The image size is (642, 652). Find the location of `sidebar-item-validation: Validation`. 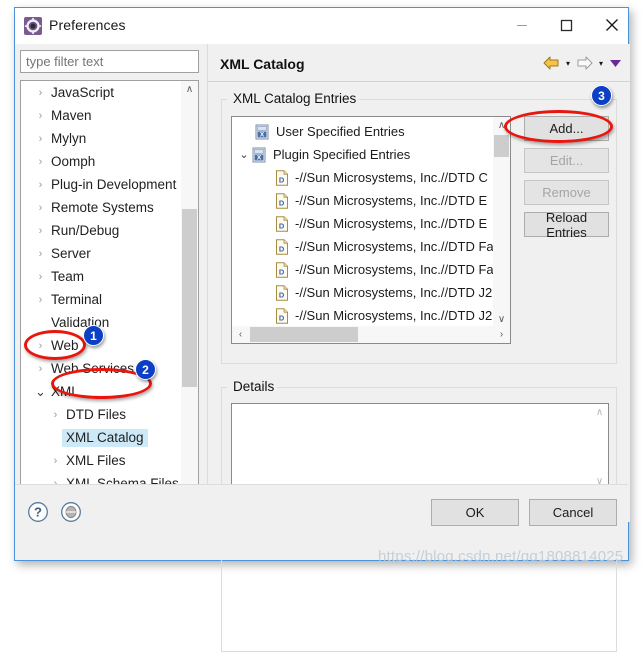

sidebar-item-validation: Validation is located at coordinates (101, 322).